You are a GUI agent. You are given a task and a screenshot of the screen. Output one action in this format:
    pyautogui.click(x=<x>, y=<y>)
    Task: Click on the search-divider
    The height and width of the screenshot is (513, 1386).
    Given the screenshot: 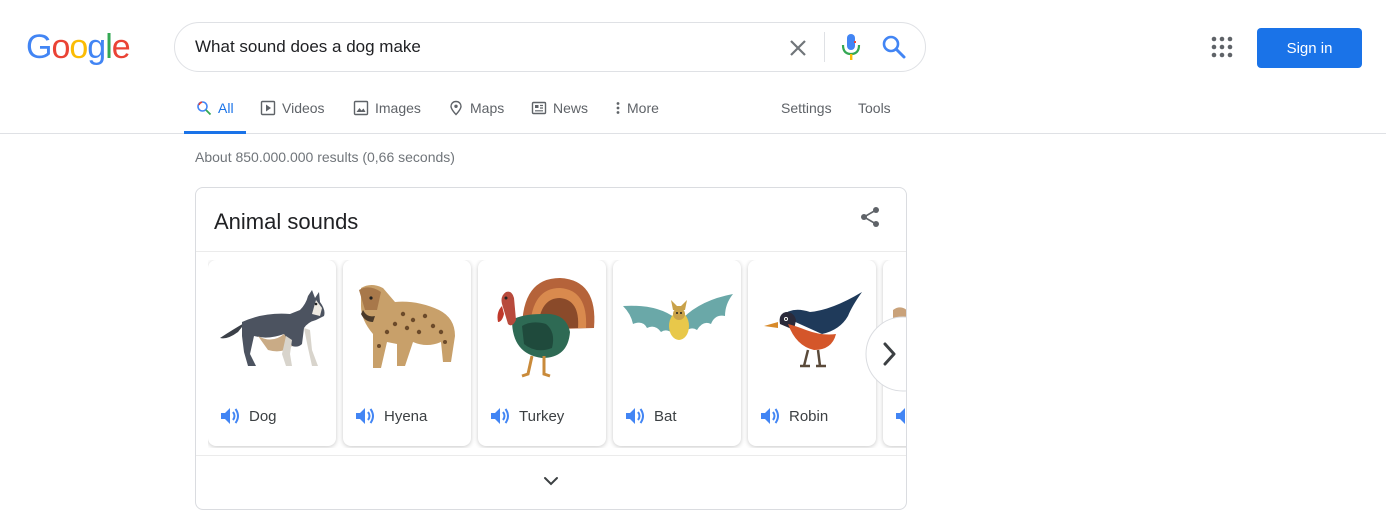 What is the action you would take?
    pyautogui.click(x=824, y=47)
    